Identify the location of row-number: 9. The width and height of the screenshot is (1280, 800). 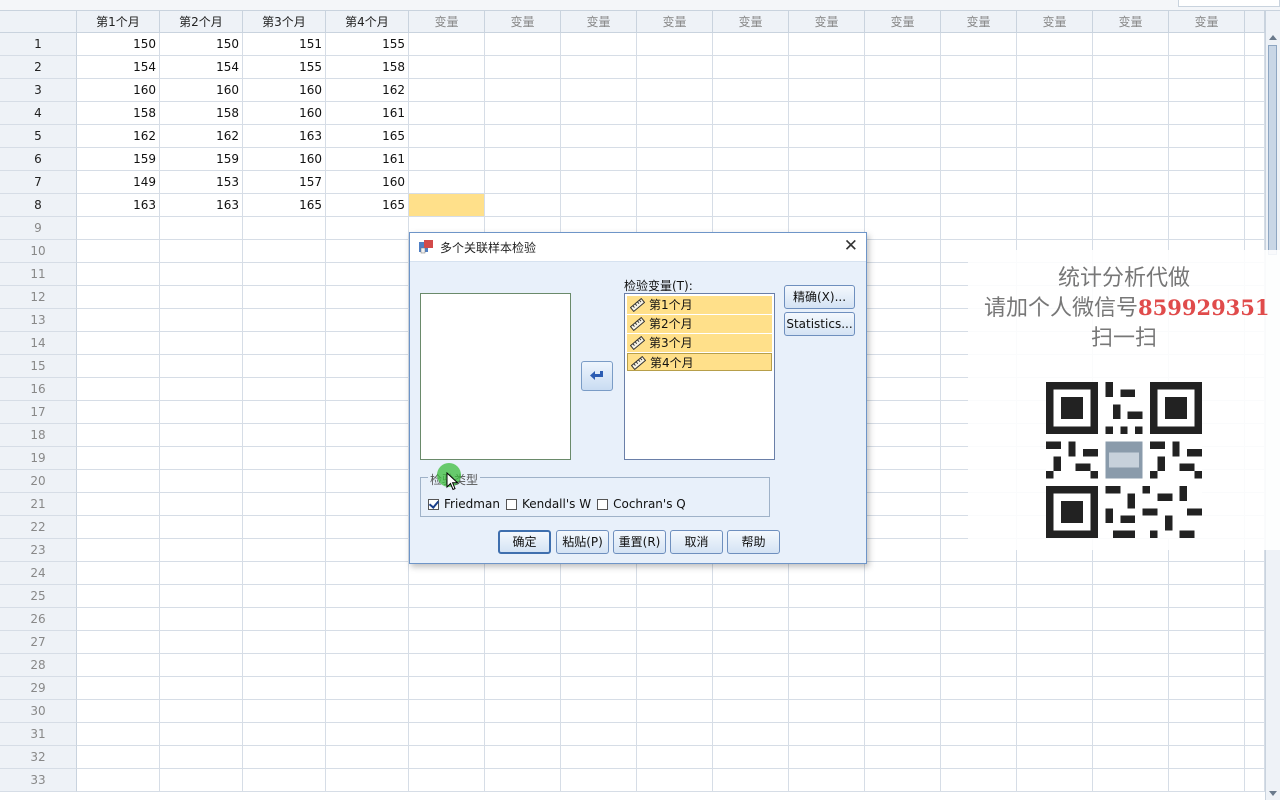
(38, 228).